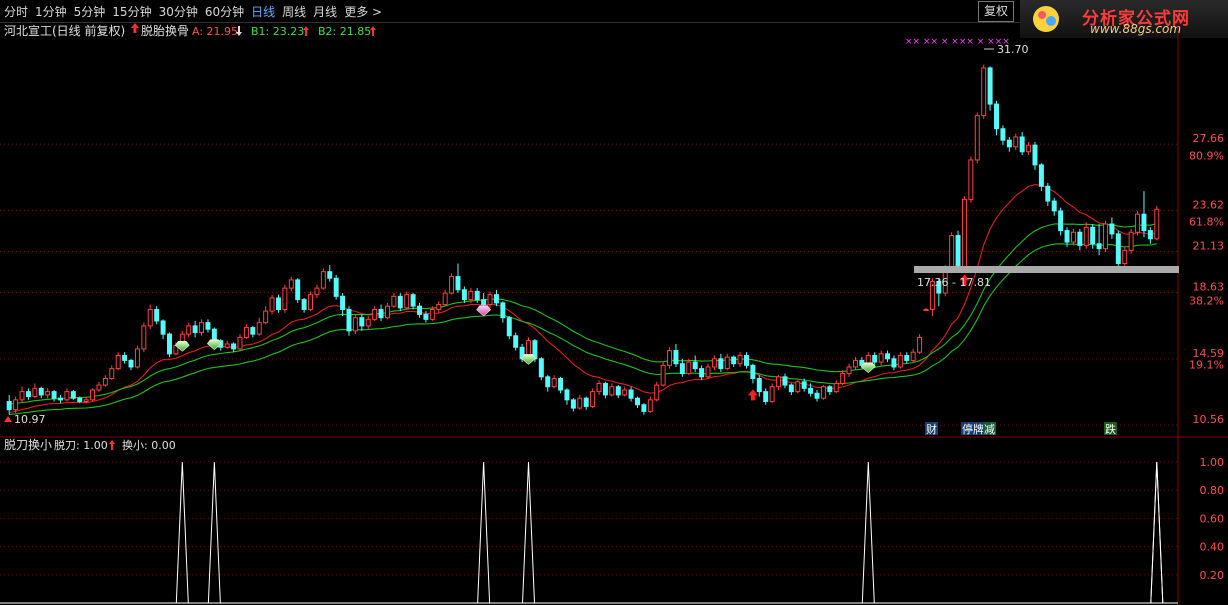 The image size is (1228, 605). Describe the element at coordinates (131, 12) in the screenshot. I see `period-tab-3: 15分钟` at that location.